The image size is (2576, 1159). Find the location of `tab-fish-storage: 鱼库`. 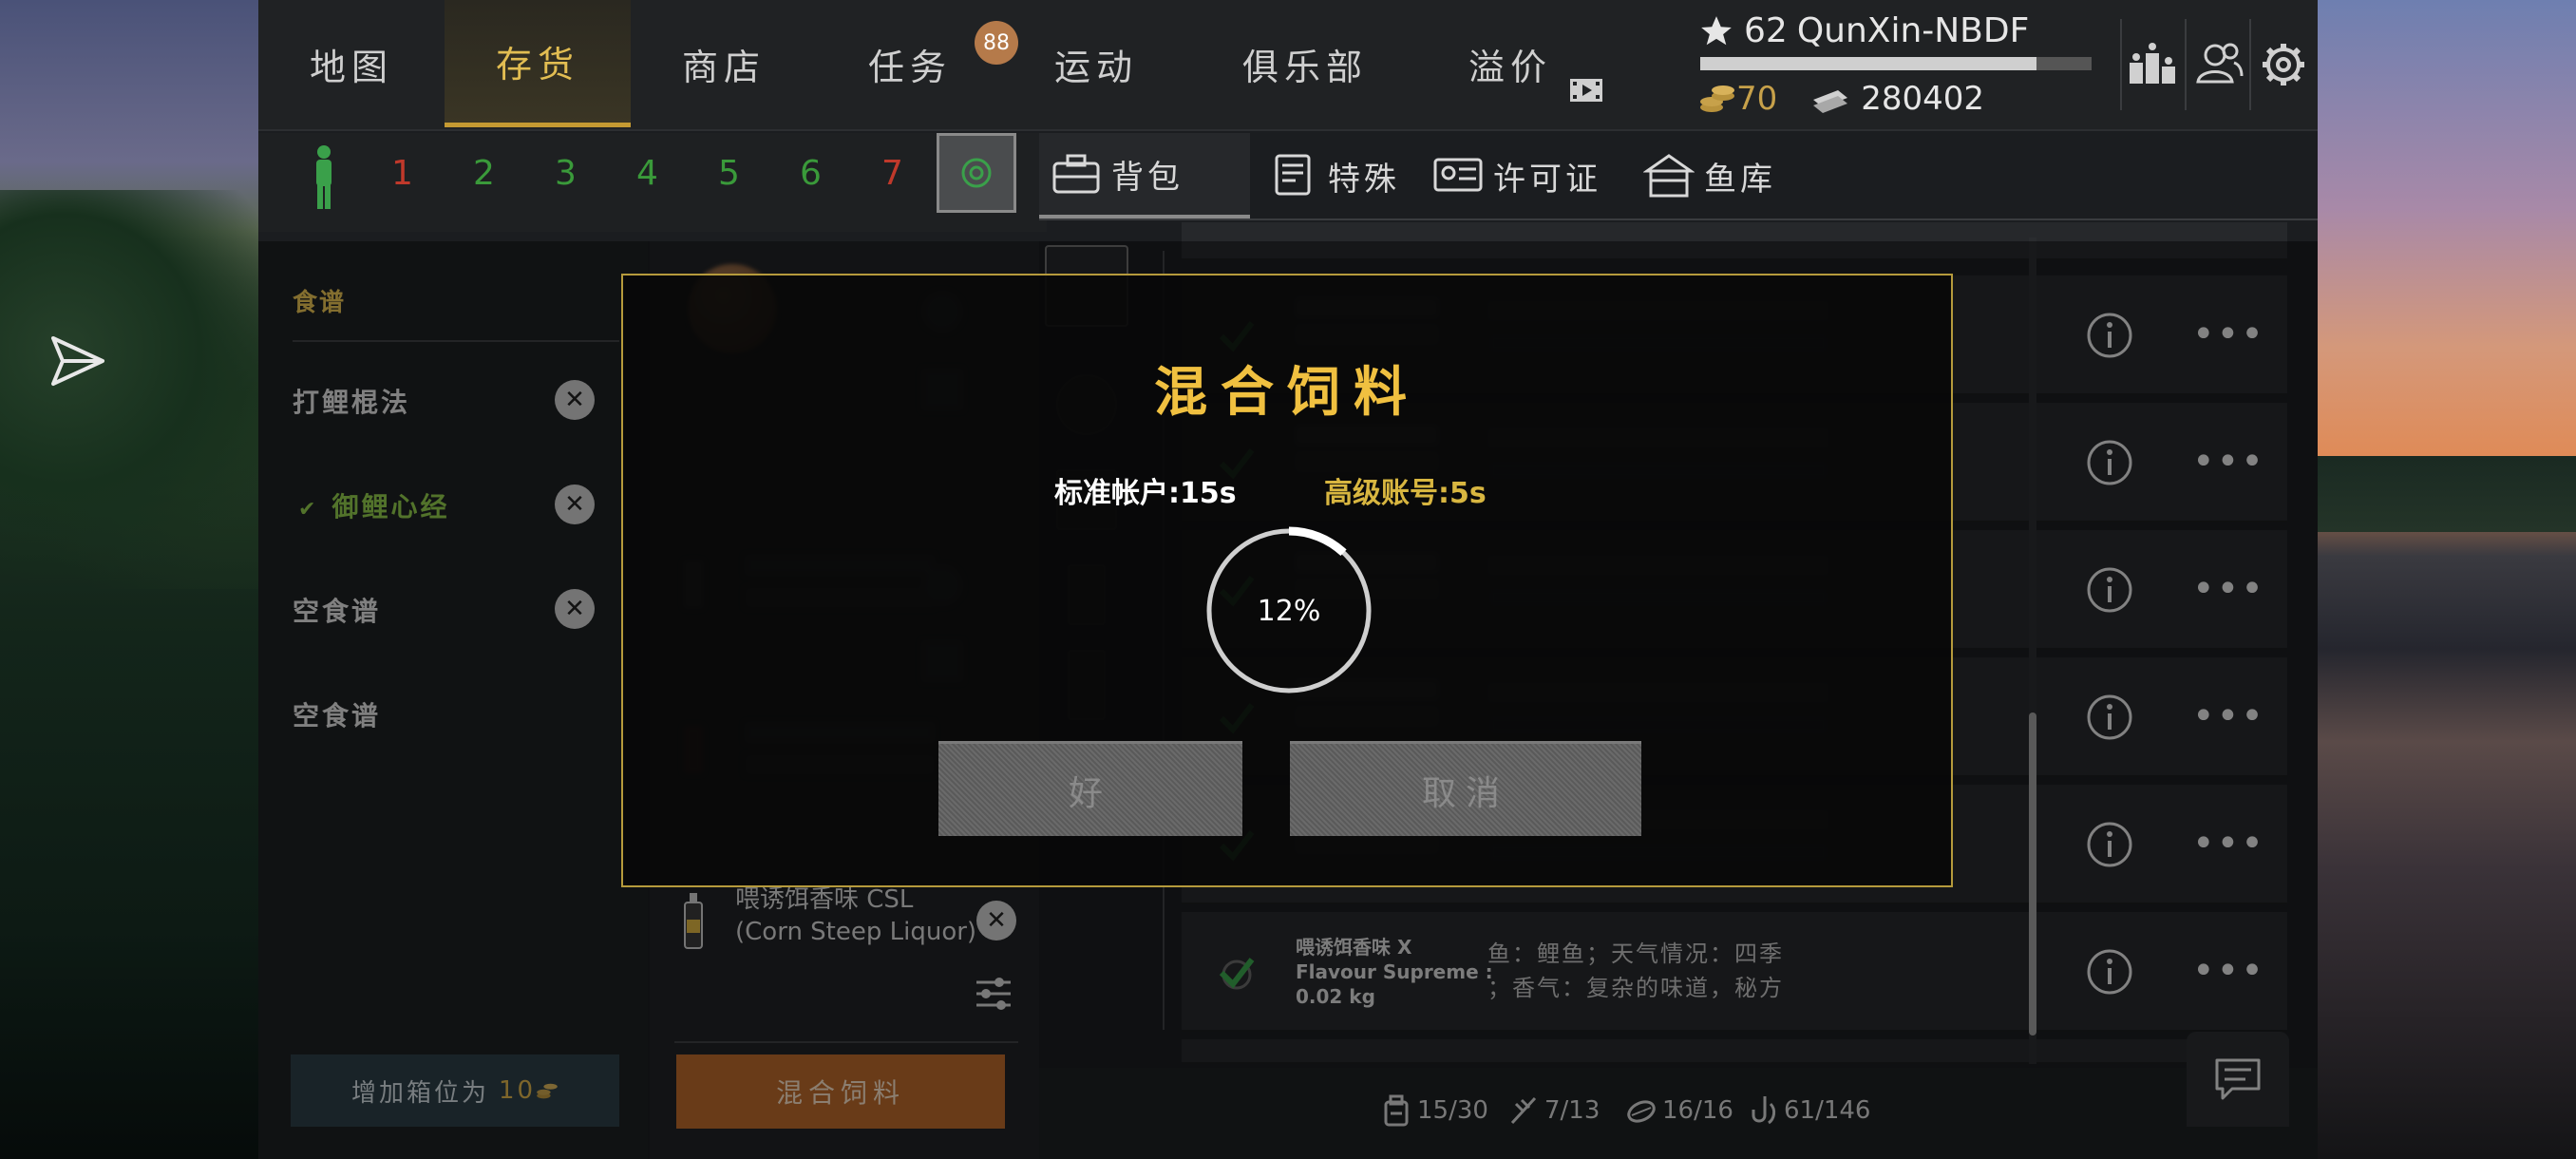

tab-fish-storage: 鱼库 is located at coordinates (1709, 175).